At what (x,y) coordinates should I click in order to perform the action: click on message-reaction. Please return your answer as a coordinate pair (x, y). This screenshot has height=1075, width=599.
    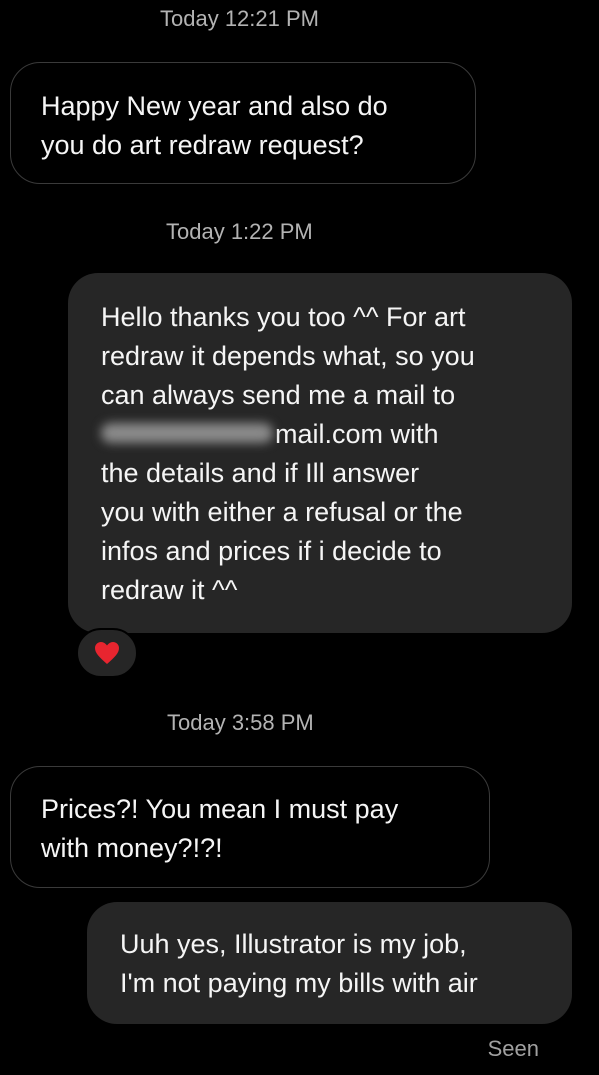
    Looking at the image, I should click on (107, 653).